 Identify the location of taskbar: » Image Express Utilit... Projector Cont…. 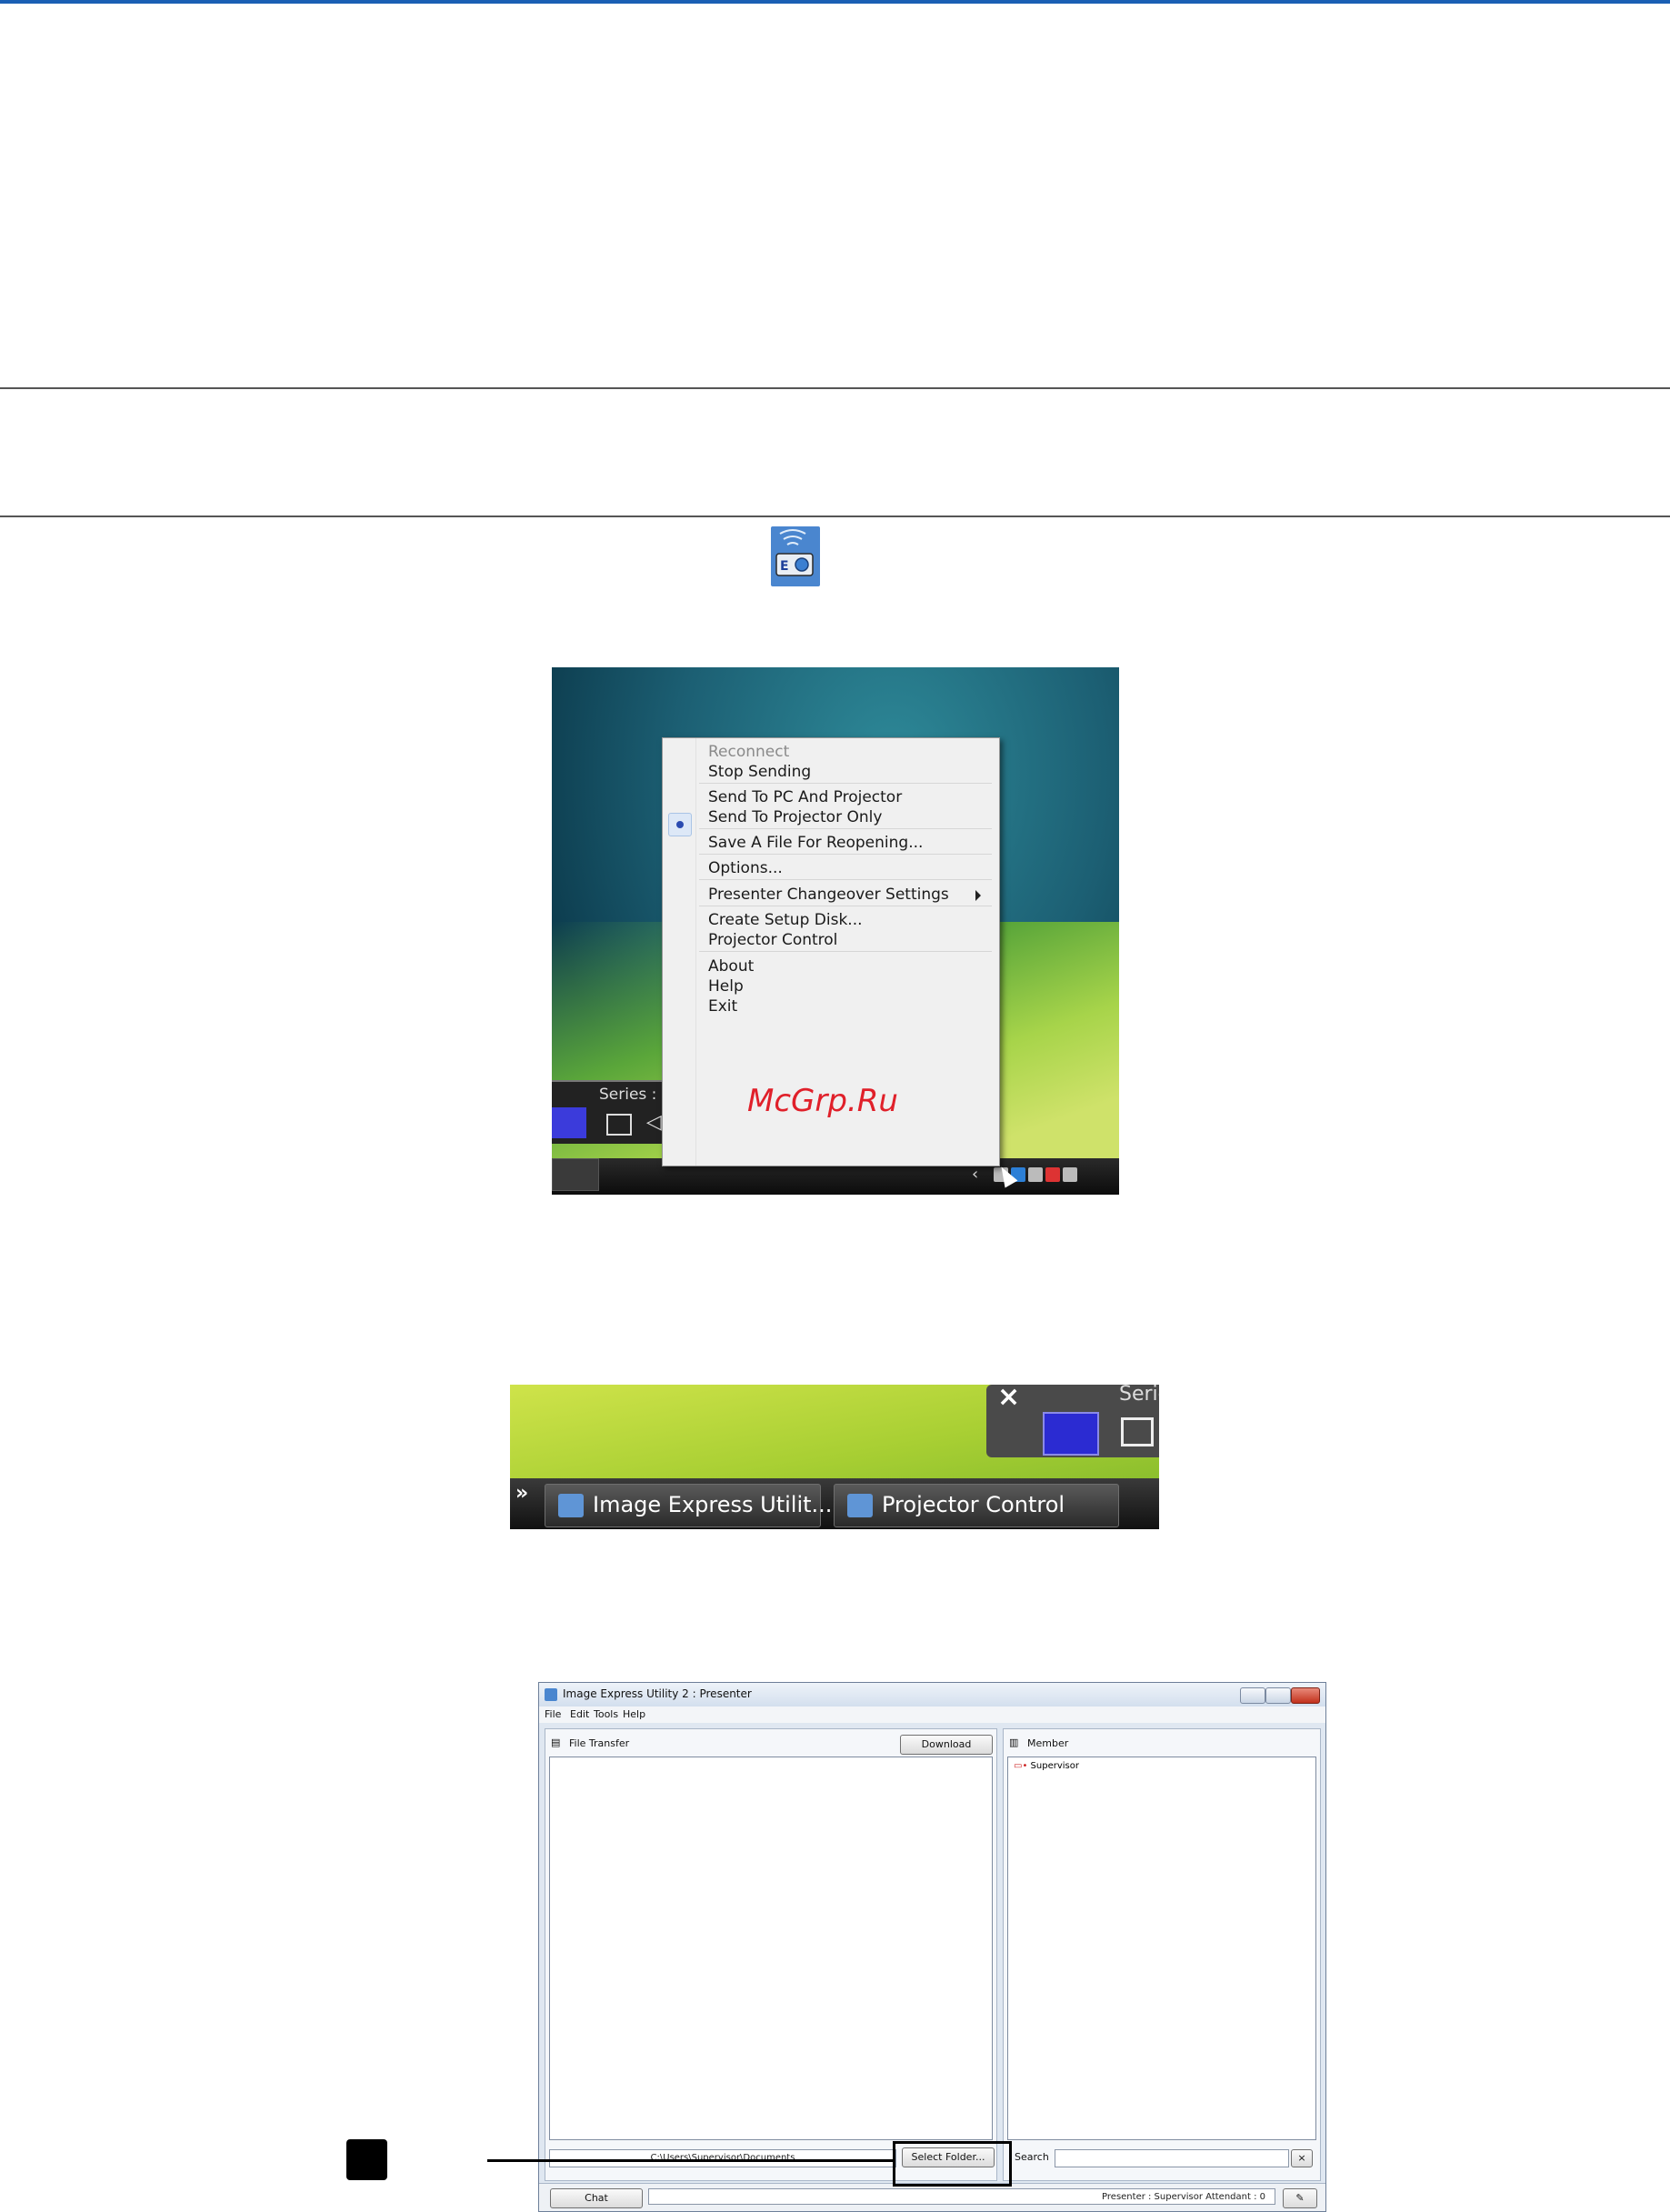
(834, 1503).